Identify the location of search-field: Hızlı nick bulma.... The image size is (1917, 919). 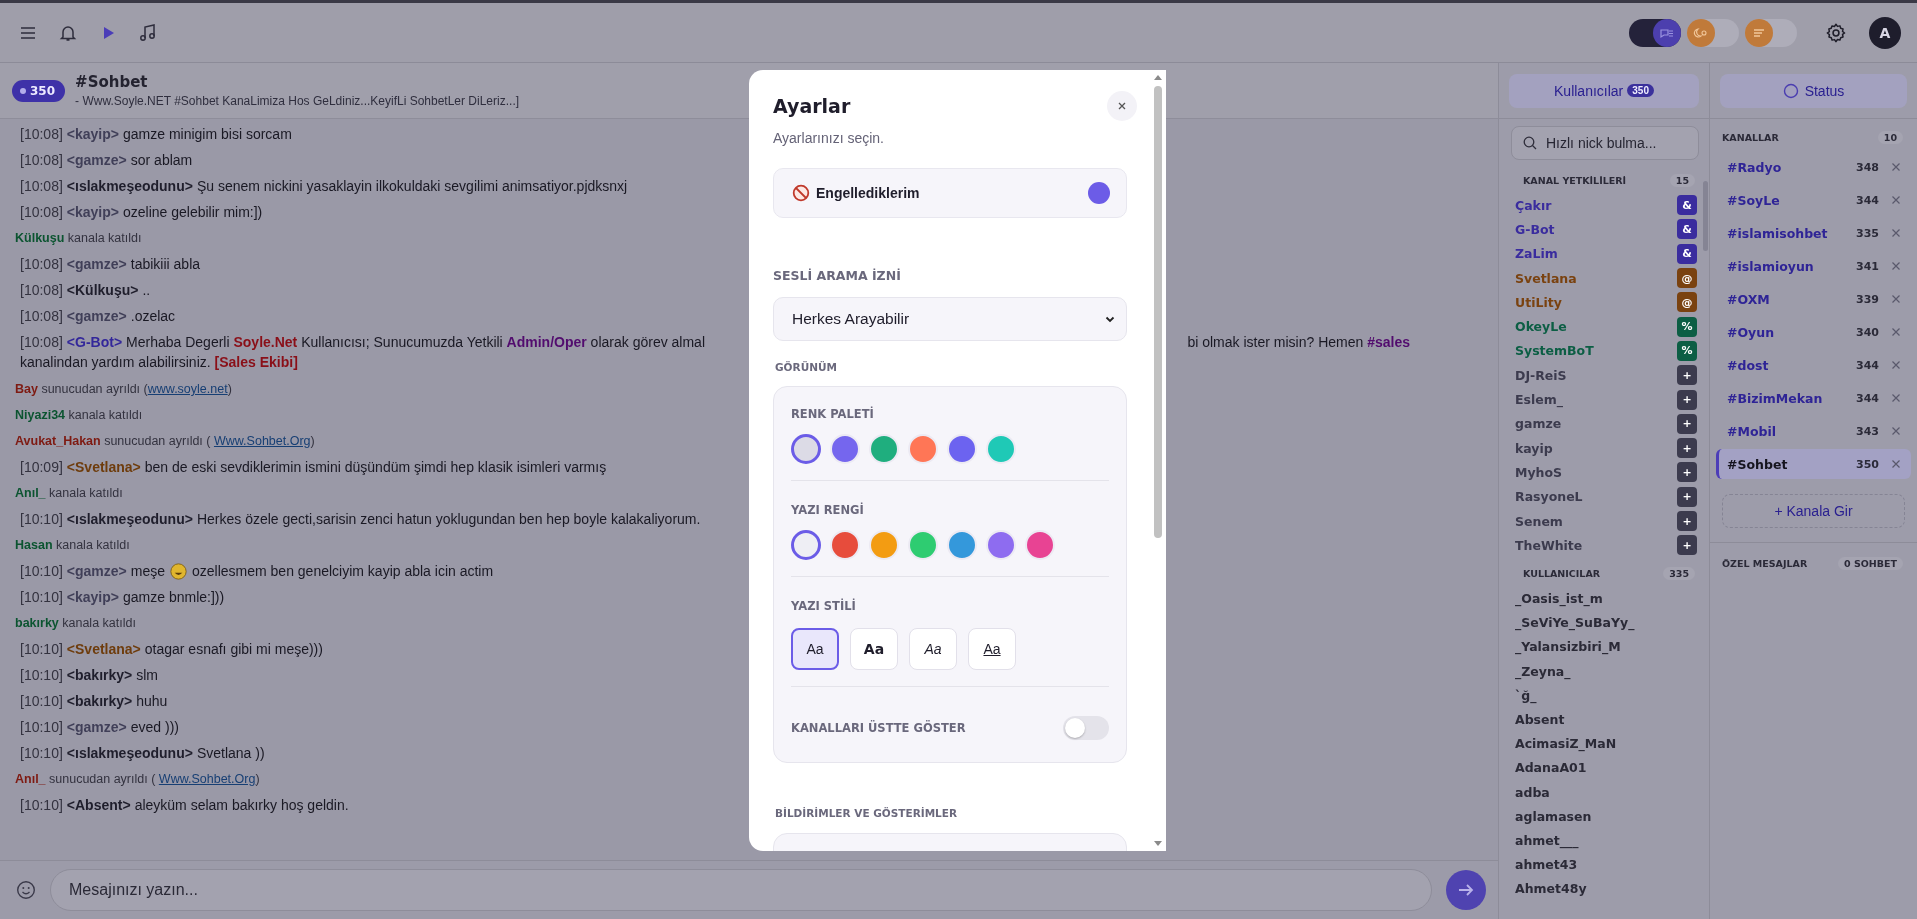
(1605, 143).